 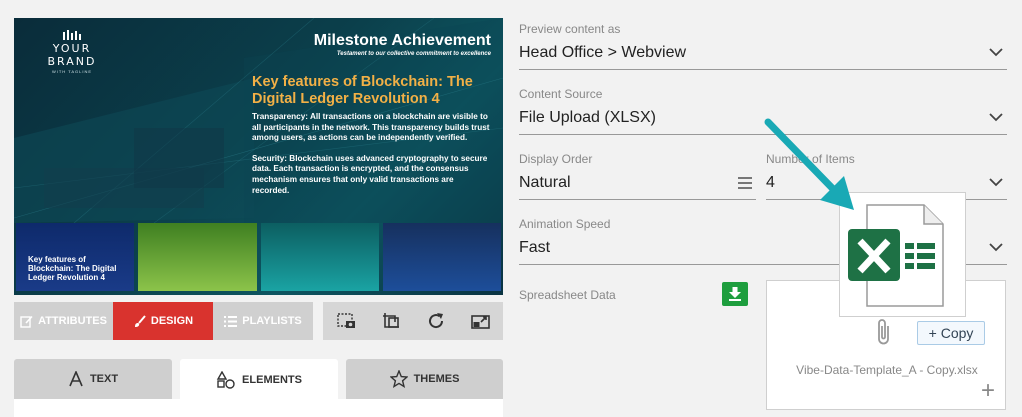 What do you see at coordinates (745, 183) in the screenshot?
I see `hamburger-menu-icon` at bounding box center [745, 183].